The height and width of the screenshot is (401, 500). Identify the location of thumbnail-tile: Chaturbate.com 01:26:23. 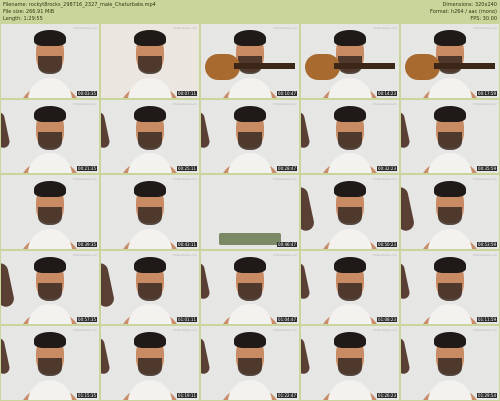
(350, 363).